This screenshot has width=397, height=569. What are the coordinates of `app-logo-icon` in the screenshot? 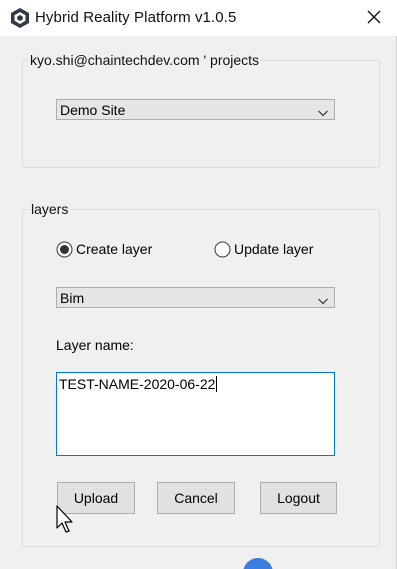 It's located at (20, 18).